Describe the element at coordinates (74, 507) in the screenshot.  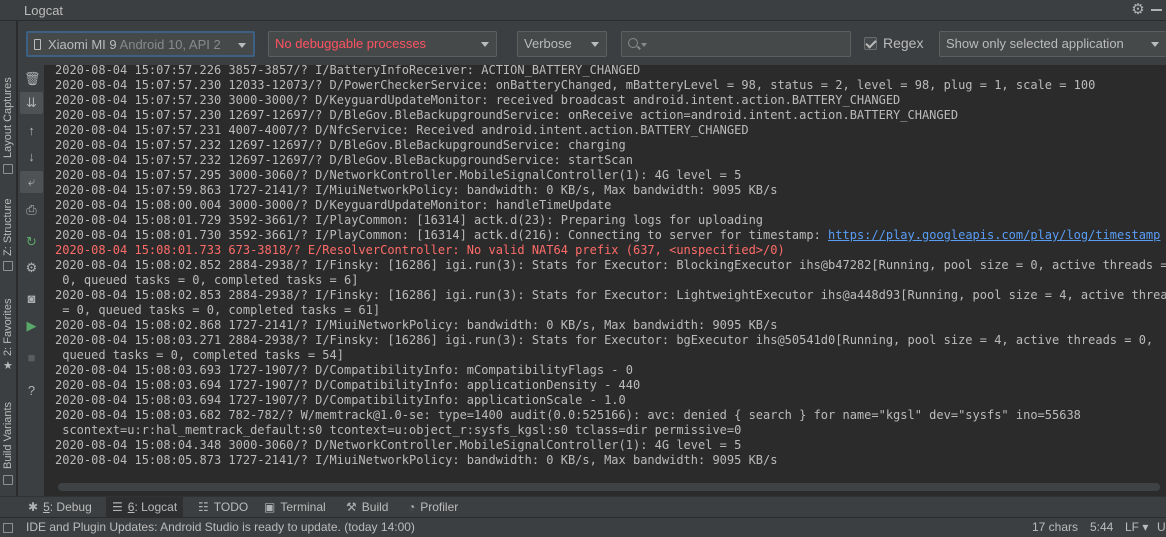
I see `tab-debug-label: Debug` at that location.